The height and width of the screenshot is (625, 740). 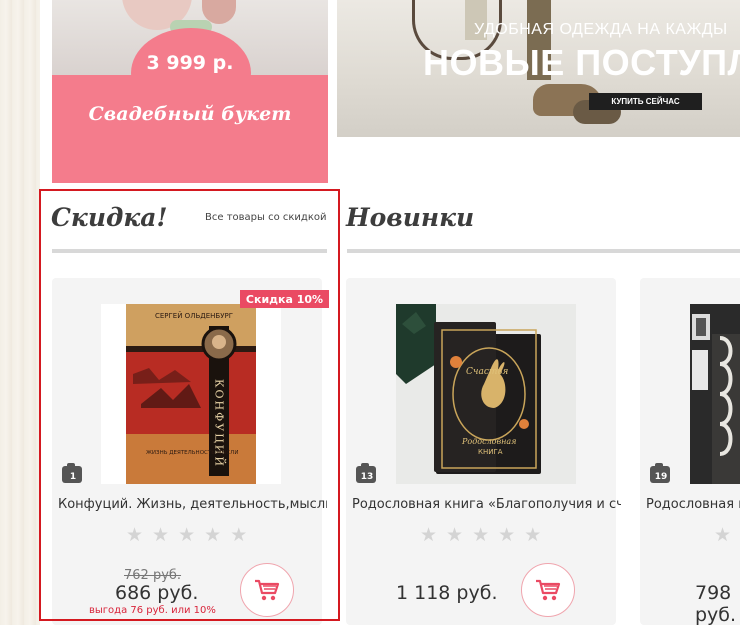 I want to click on old-price: 762 руб., so click(x=153, y=575).